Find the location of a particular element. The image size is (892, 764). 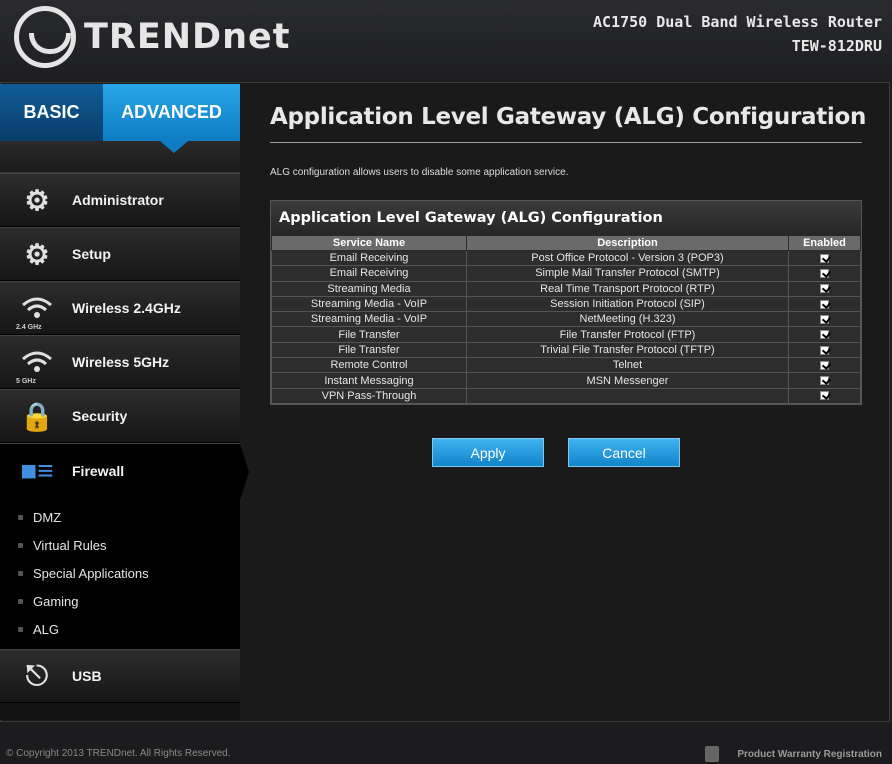

administrator-icon: ⚙ is located at coordinates (37, 200).